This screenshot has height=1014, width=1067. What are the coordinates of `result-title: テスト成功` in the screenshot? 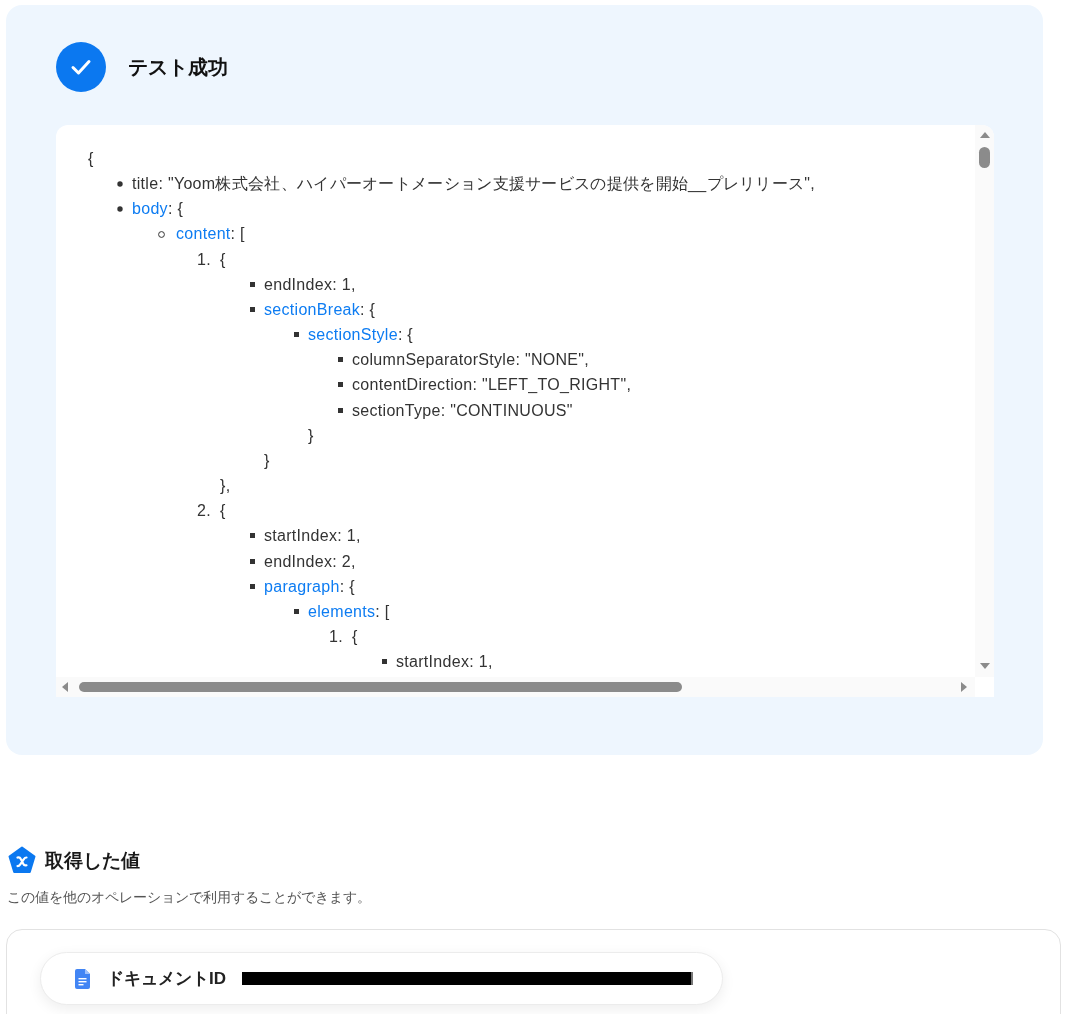 It's located at (178, 67).